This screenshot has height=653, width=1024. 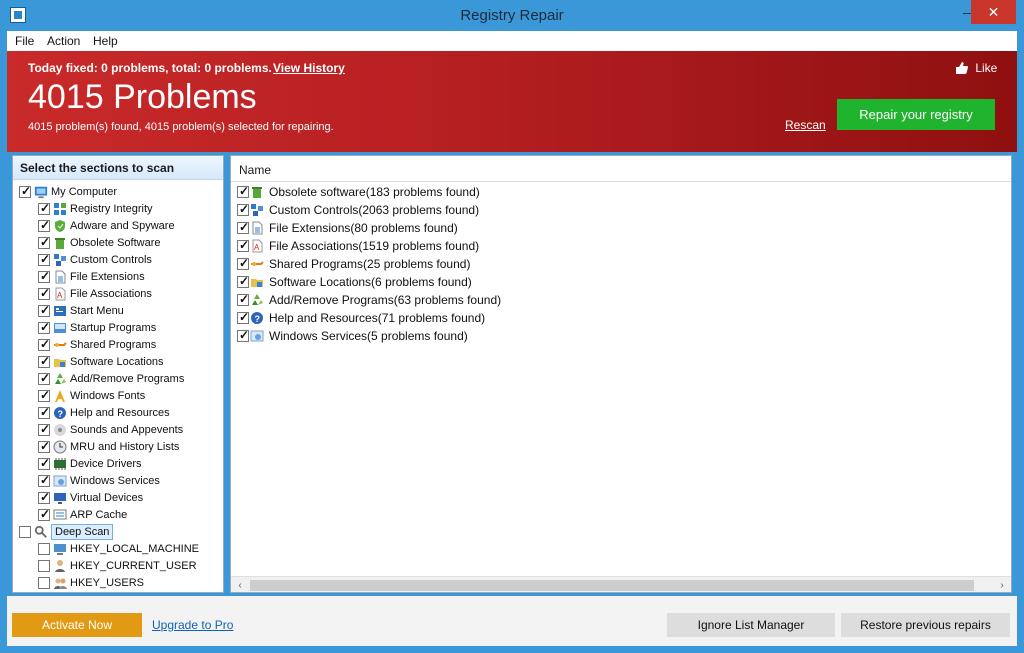 What do you see at coordinates (77, 625) in the screenshot?
I see `activate-now-button: Activate Now` at bounding box center [77, 625].